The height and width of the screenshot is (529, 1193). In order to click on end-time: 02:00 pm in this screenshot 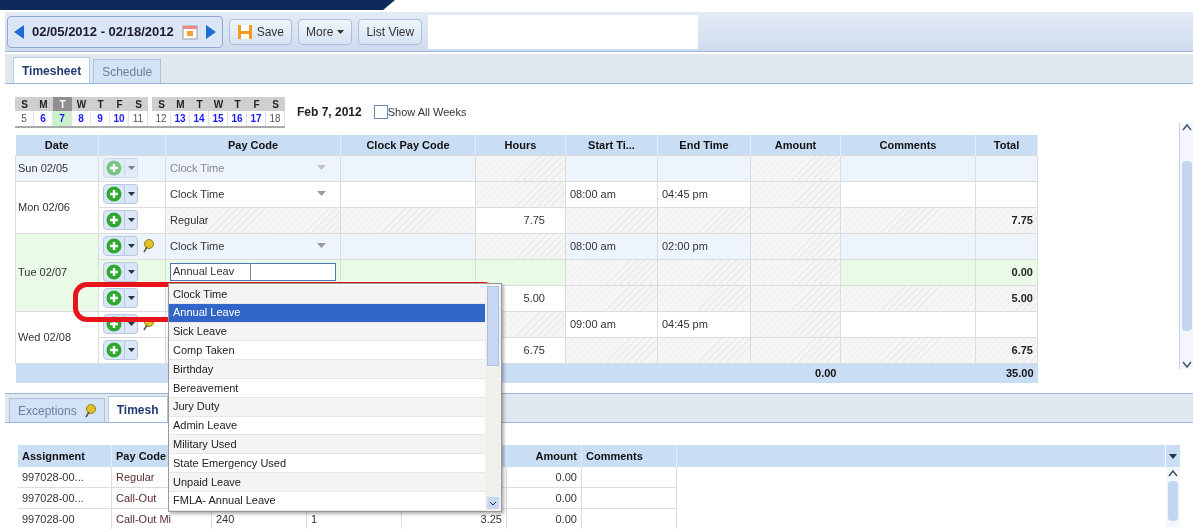, I will do `click(685, 245)`.